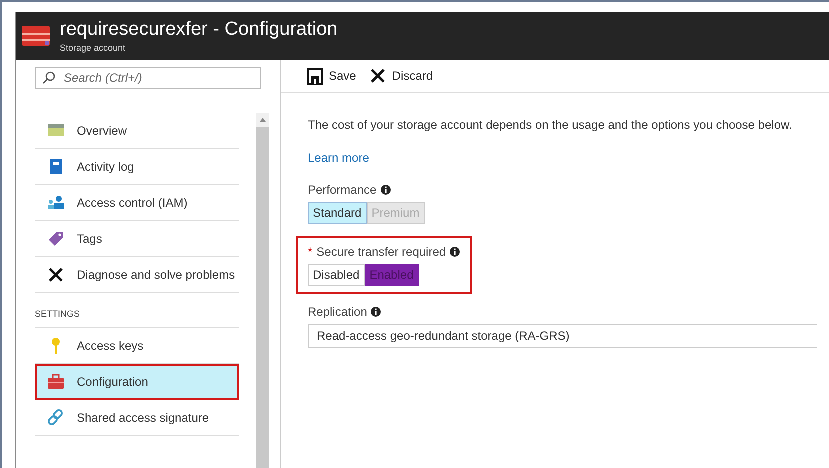 The image size is (829, 468). Describe the element at coordinates (137, 167) in the screenshot. I see `sidebar-item: Activity log` at that location.